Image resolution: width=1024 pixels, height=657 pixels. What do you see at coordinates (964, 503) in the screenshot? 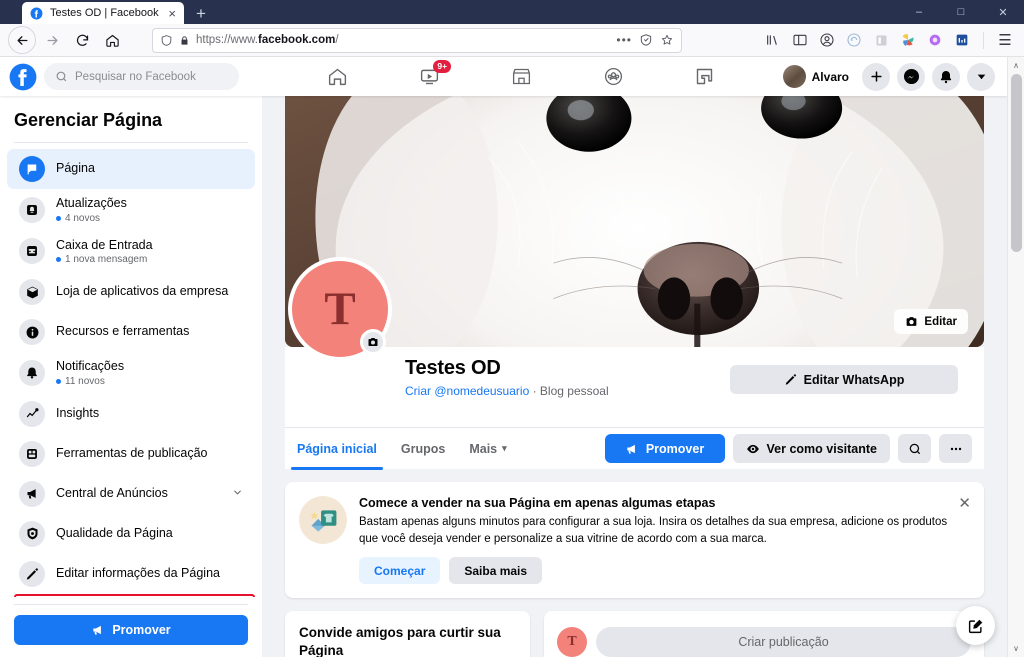
I see `close-icon: ✕` at bounding box center [964, 503].